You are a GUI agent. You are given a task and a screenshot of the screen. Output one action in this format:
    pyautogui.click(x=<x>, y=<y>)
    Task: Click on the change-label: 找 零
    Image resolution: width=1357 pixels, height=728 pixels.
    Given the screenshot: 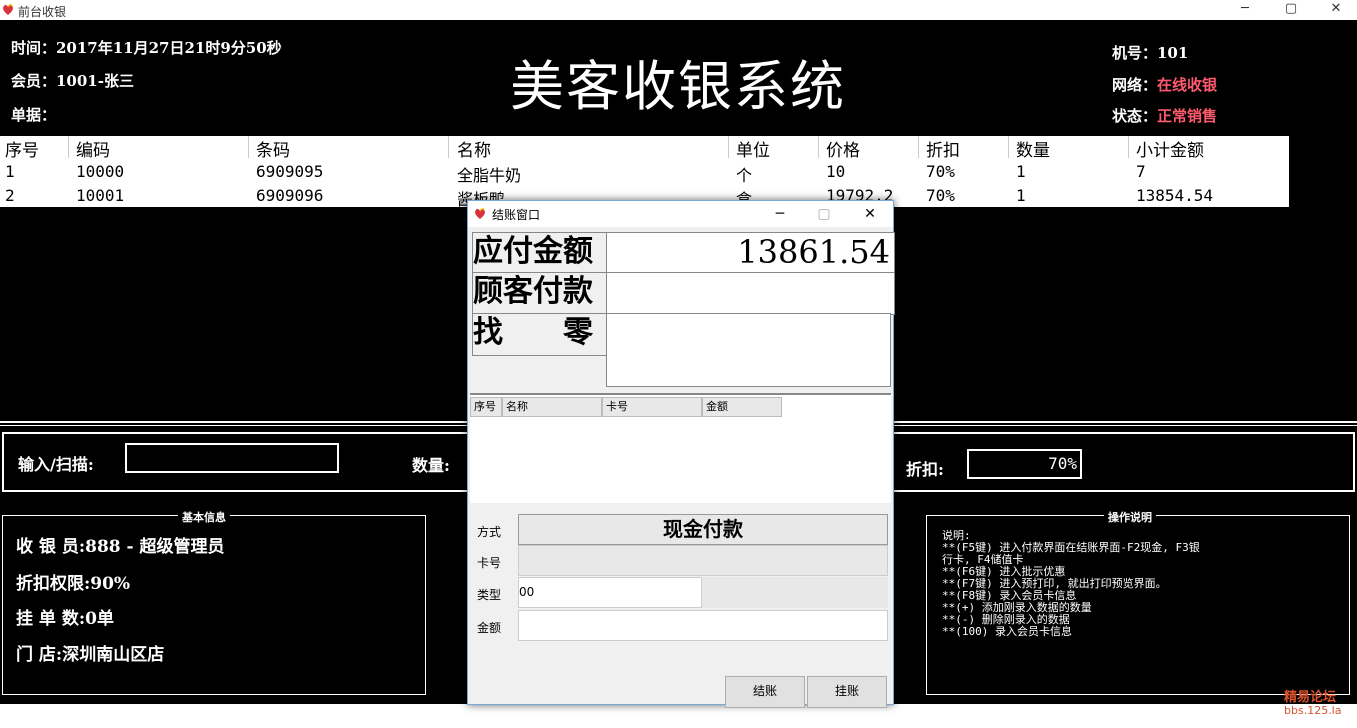 What is the action you would take?
    pyautogui.click(x=540, y=334)
    